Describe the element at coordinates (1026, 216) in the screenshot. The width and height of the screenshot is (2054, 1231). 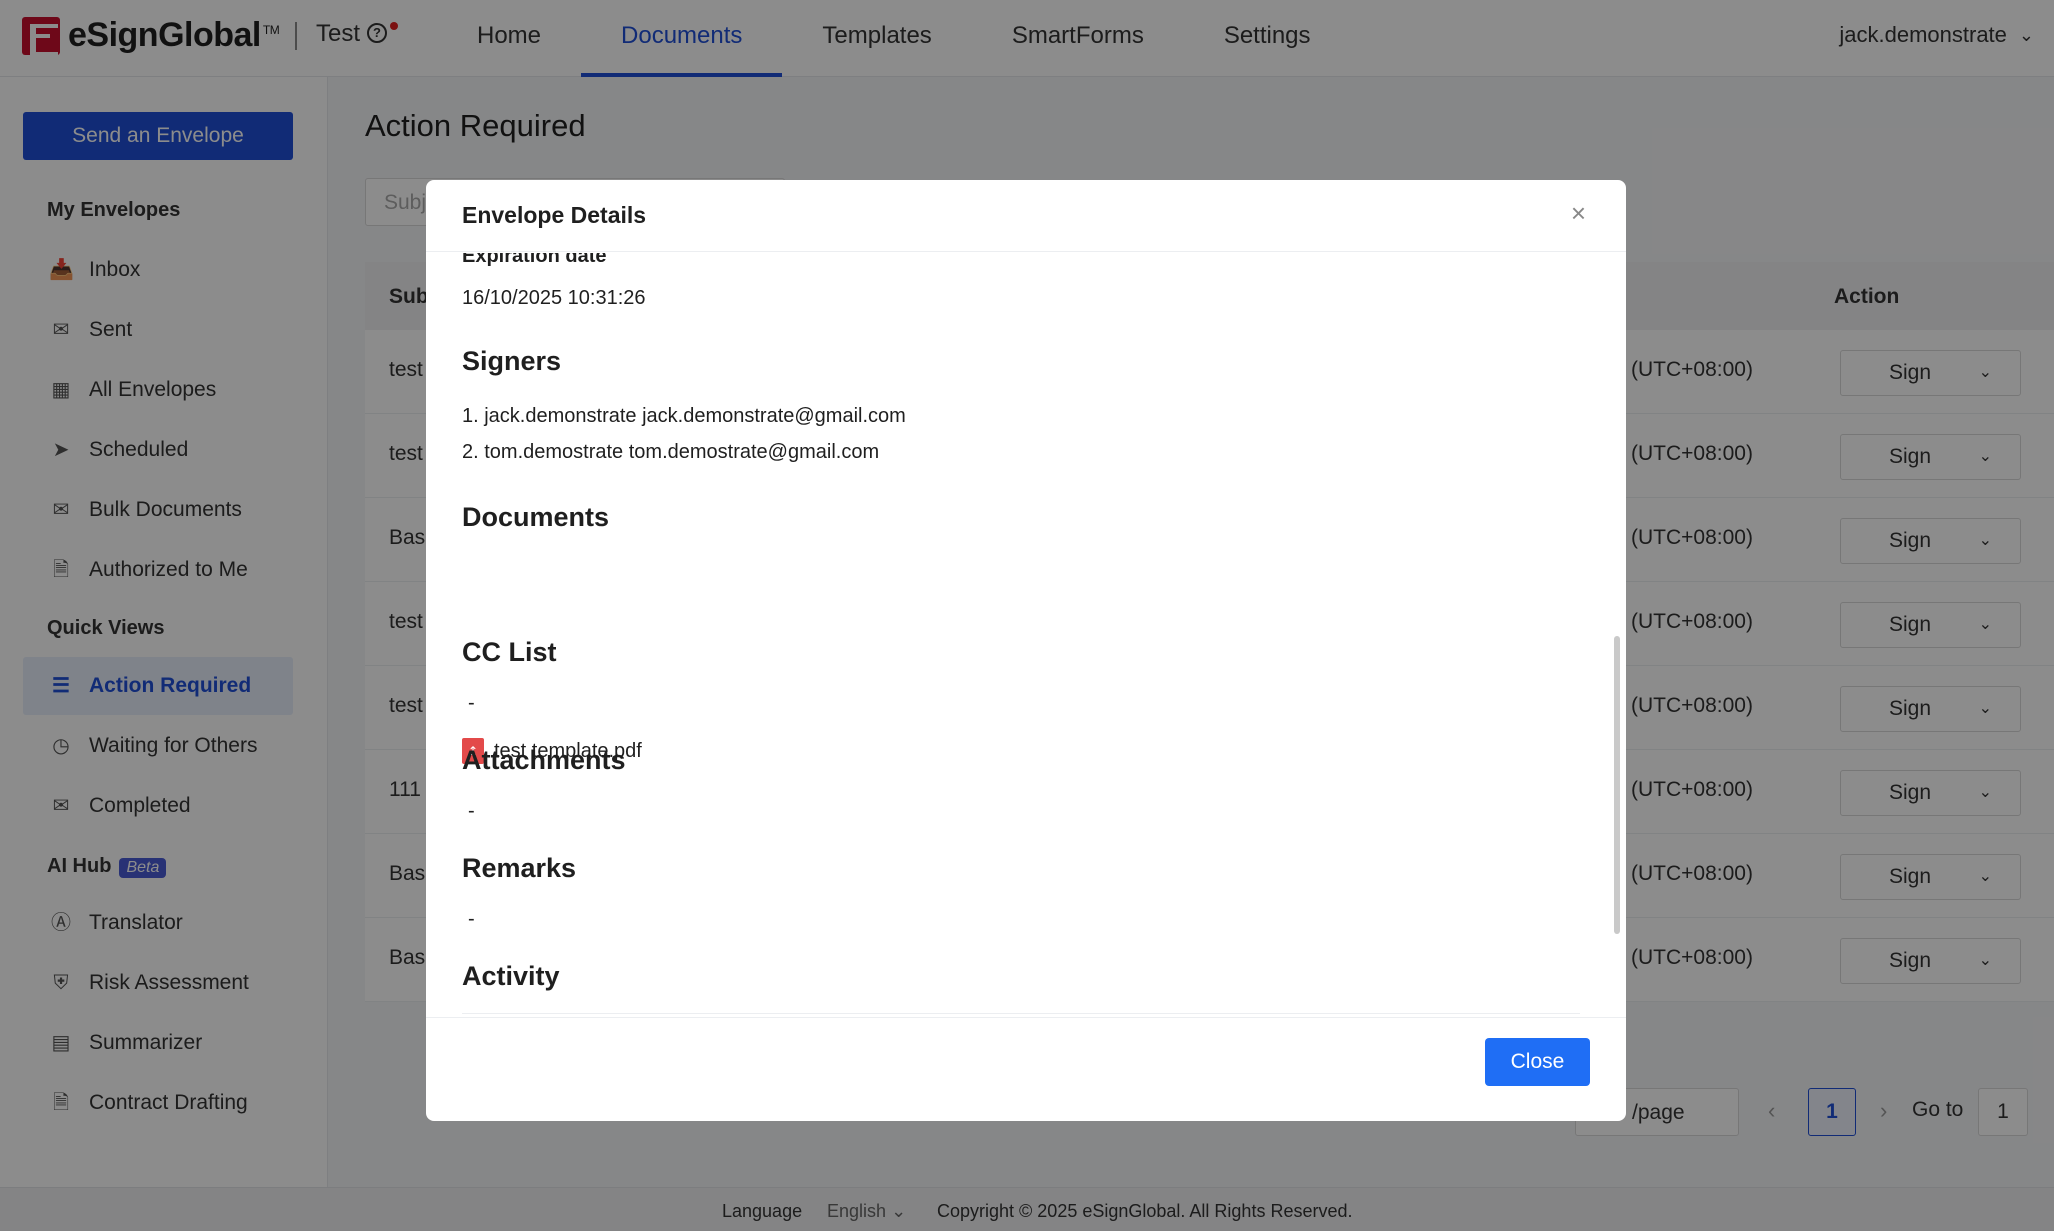
I see `modal-header: Envelope Details ×` at that location.